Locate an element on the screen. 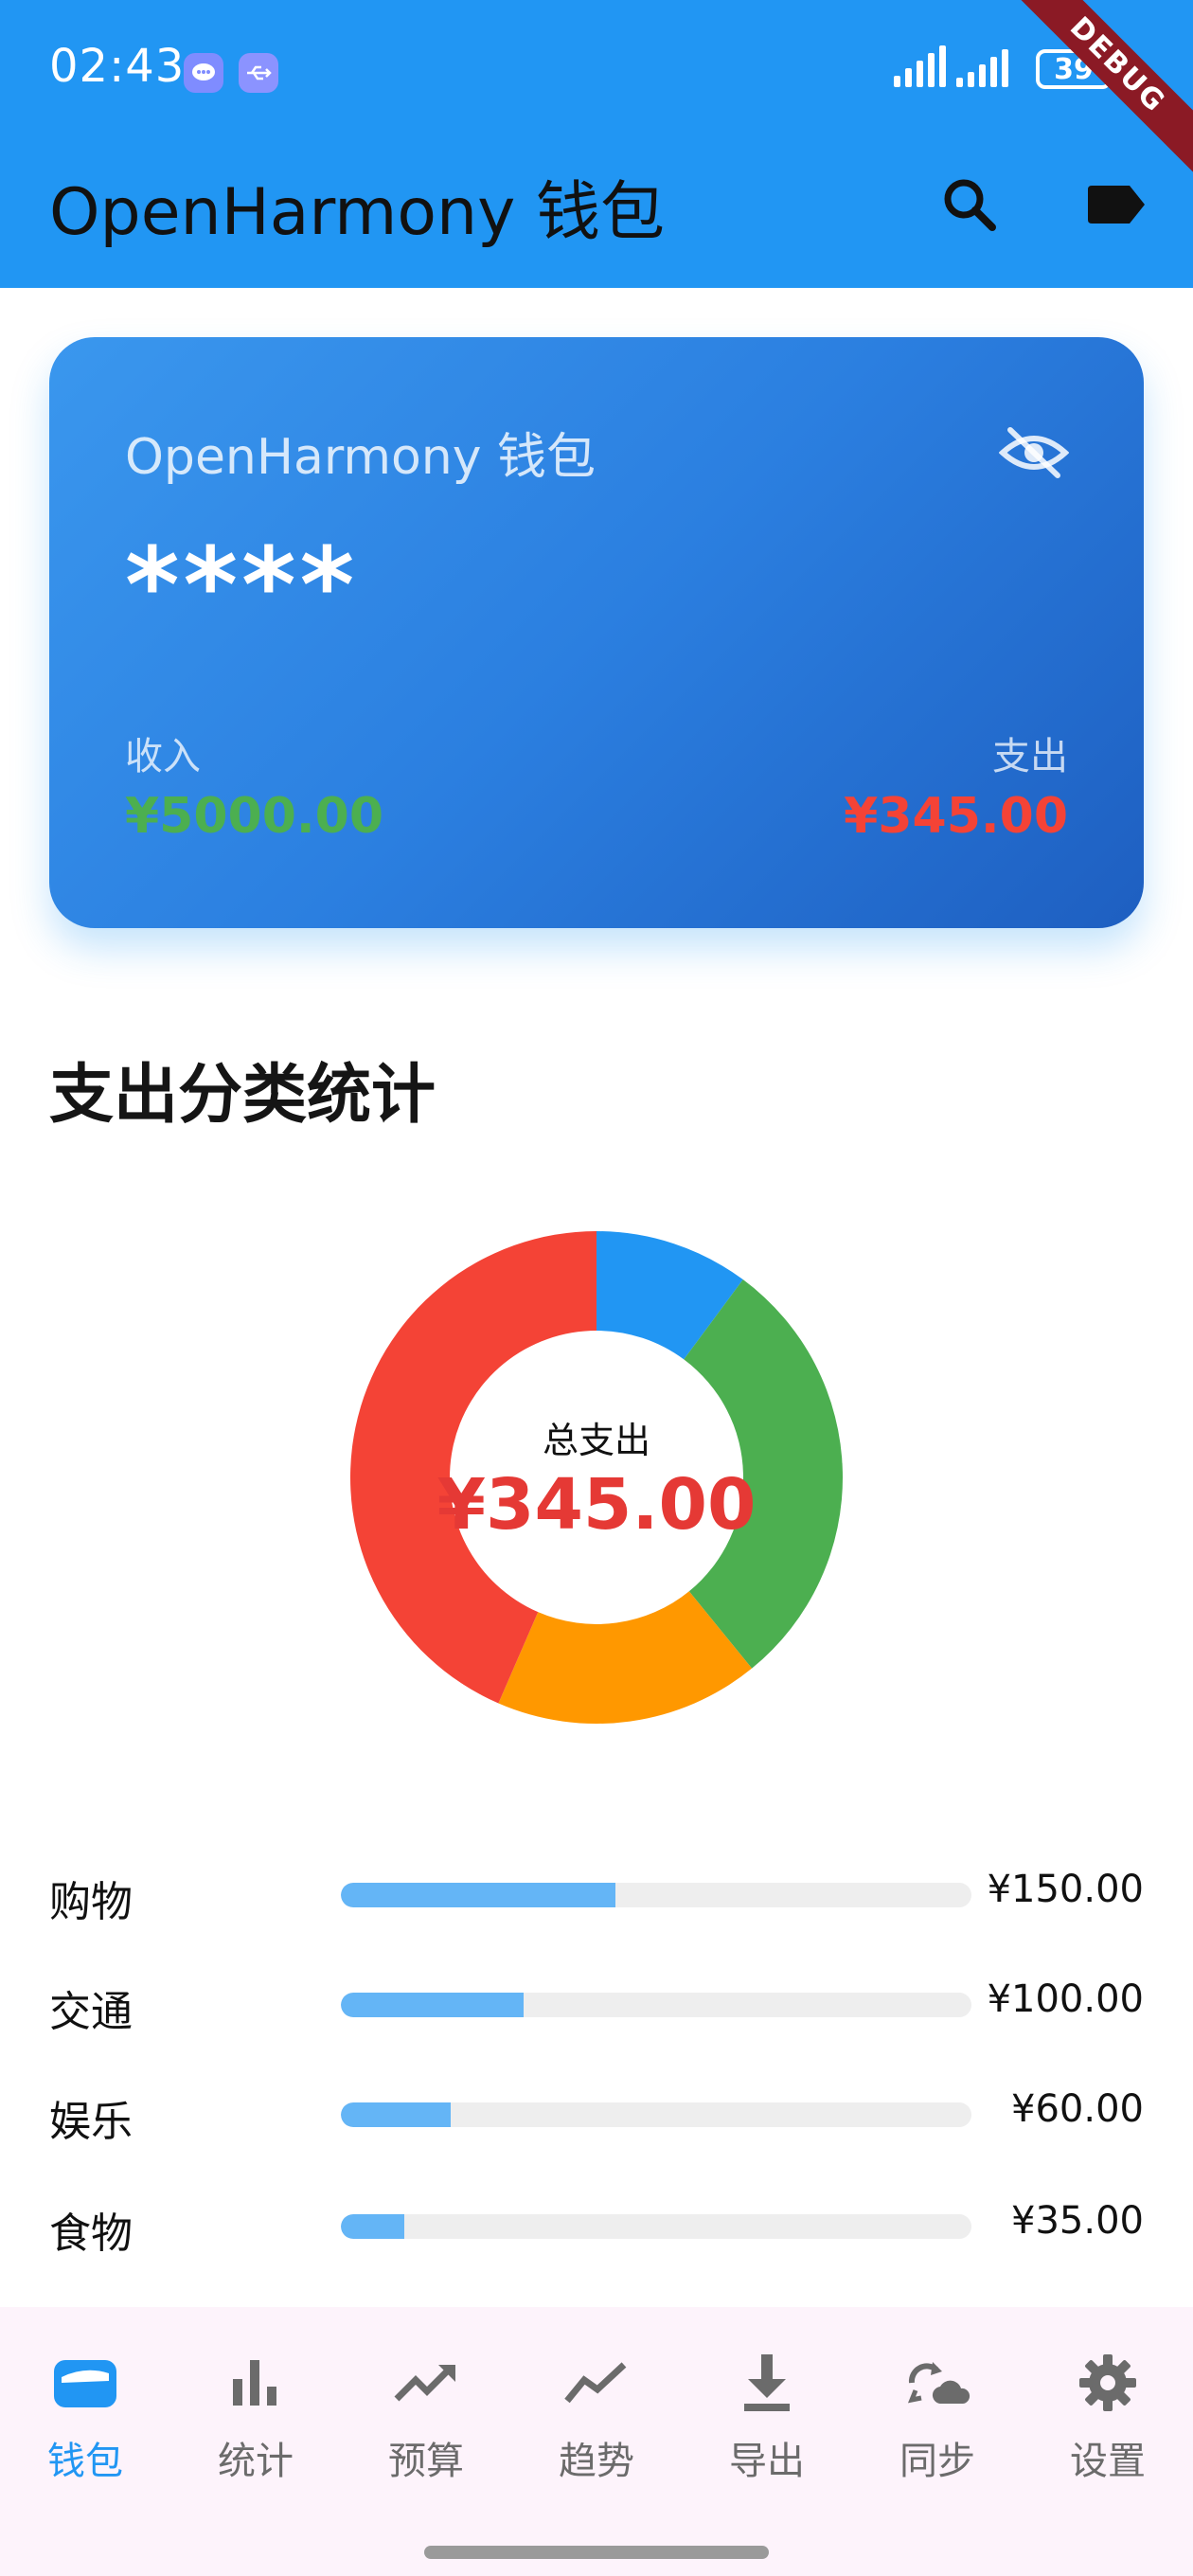 This screenshot has width=1193, height=2576. donut-center-label: 总支出 is located at coordinates (596, 1440).